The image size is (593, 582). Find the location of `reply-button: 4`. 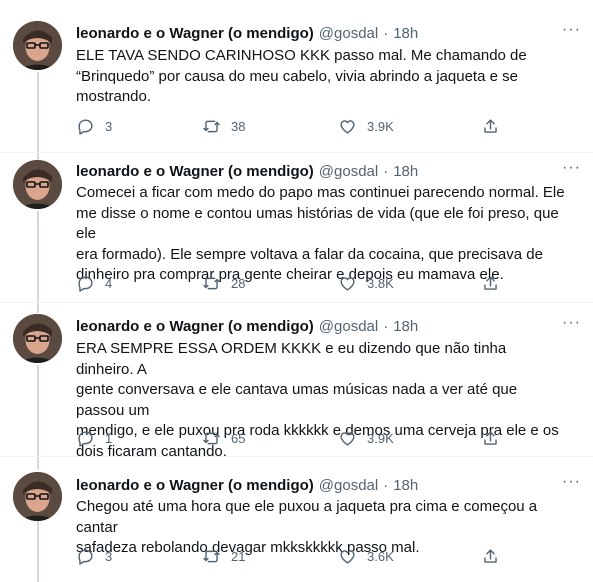

reply-button: 4 is located at coordinates (94, 283).